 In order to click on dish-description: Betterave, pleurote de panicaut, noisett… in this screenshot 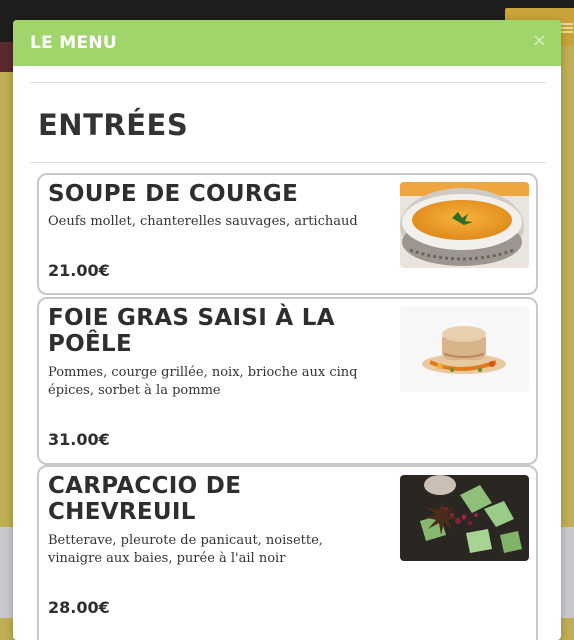, I will do `click(185, 549)`.